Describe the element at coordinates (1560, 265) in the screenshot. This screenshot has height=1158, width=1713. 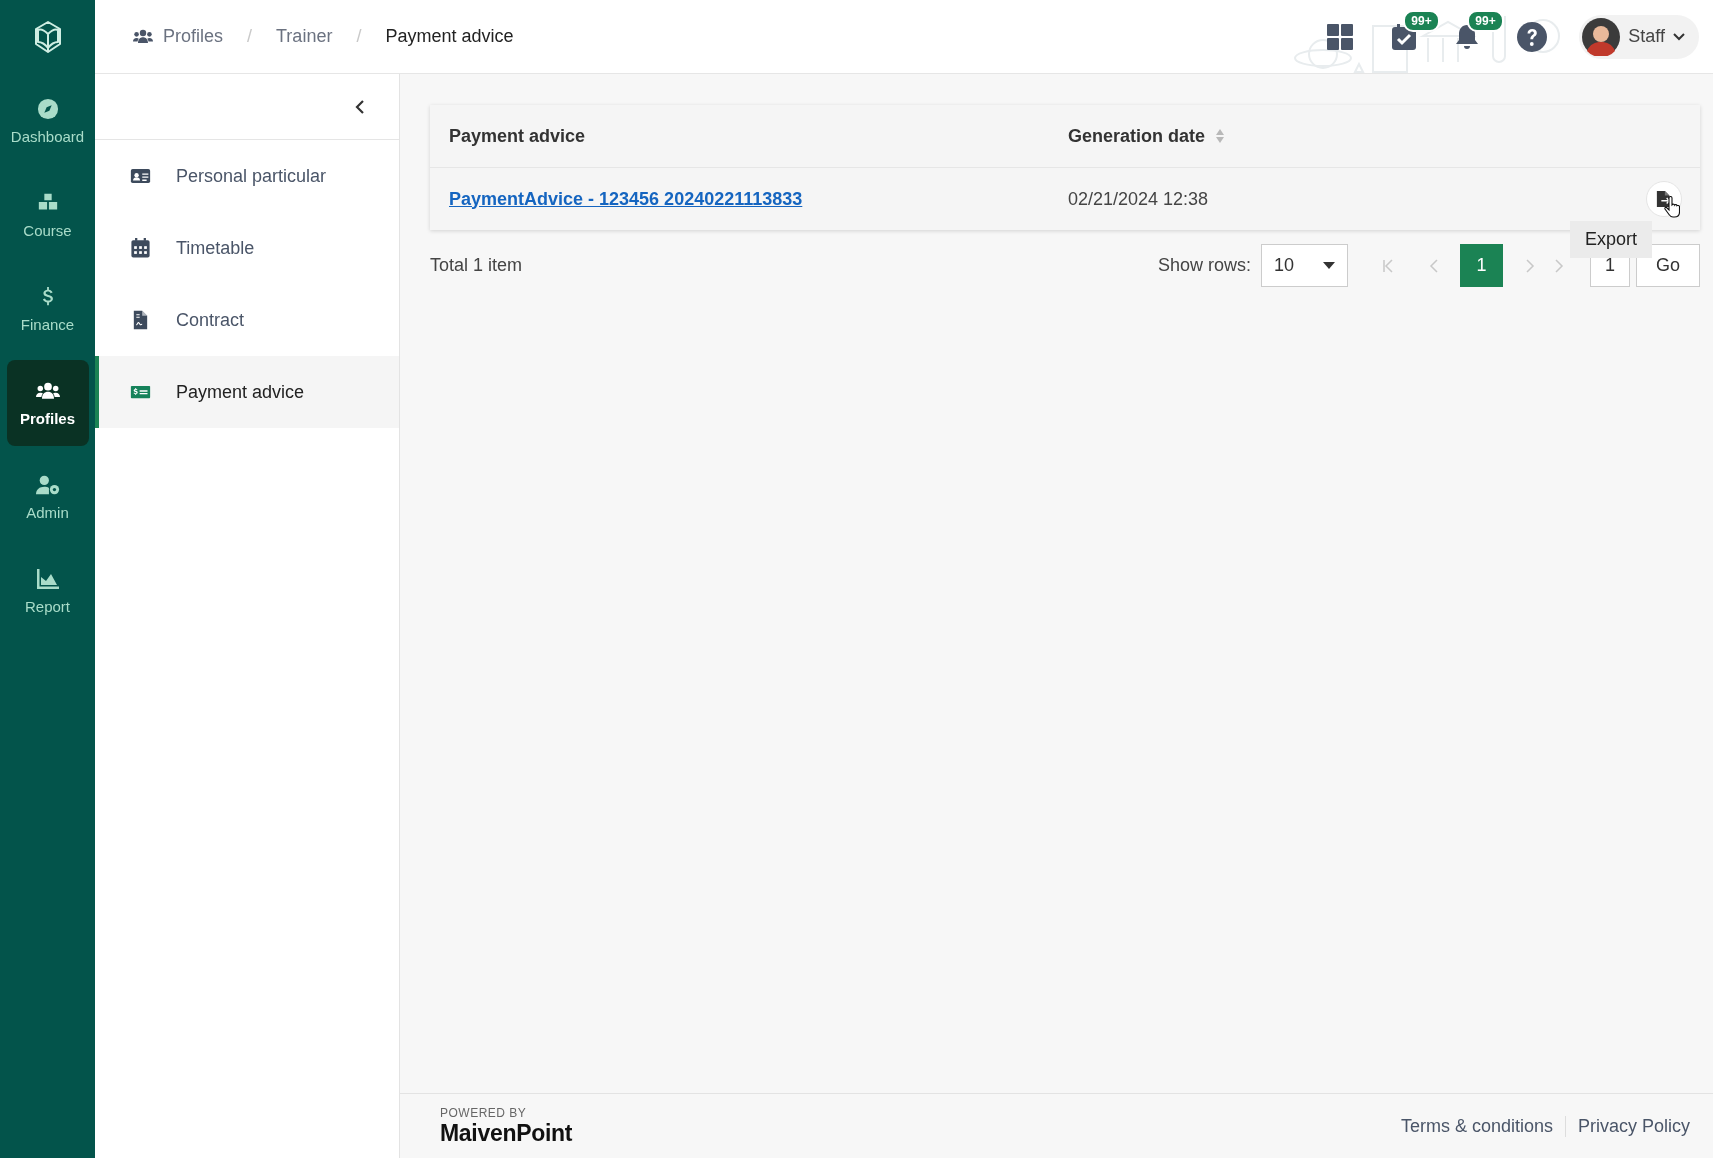
I see `last-icon` at that location.